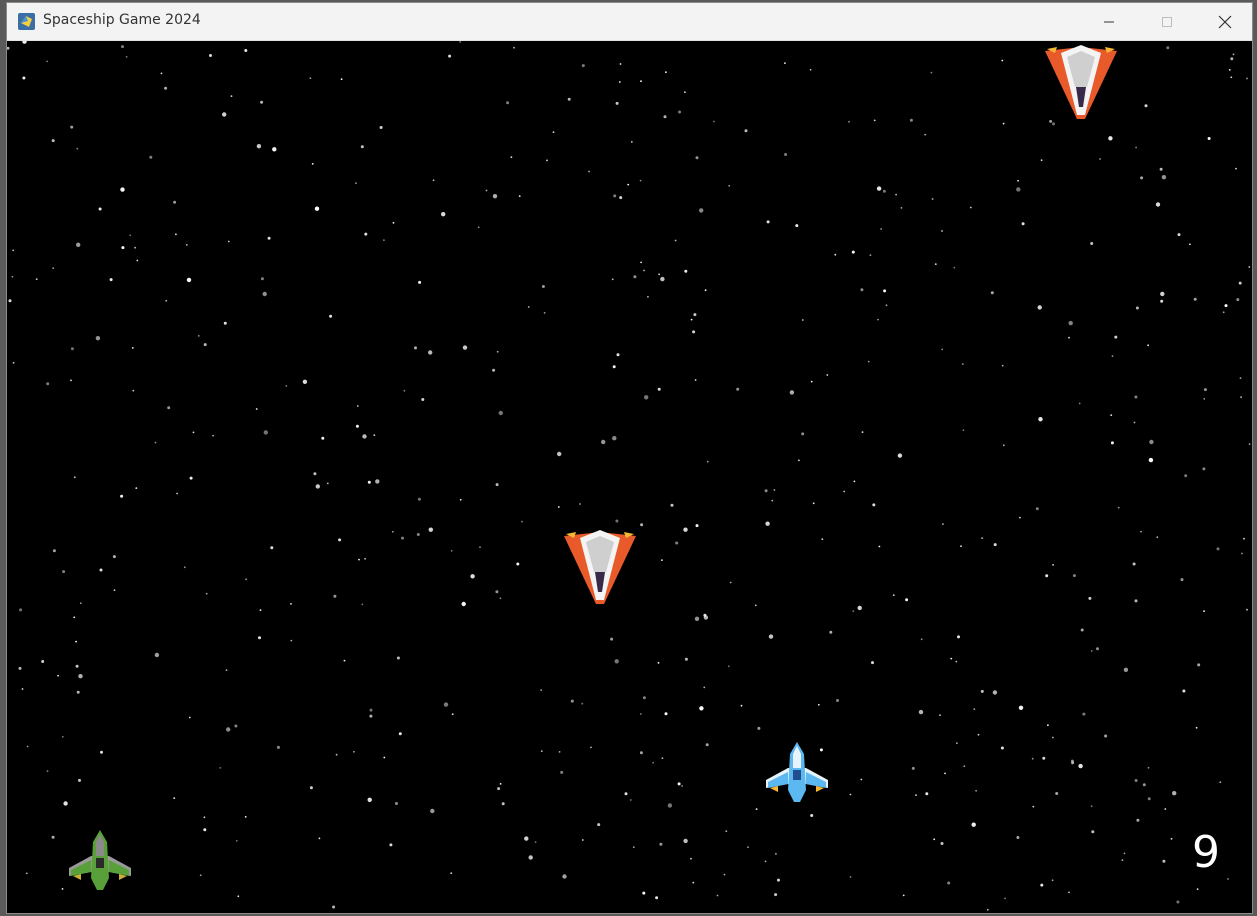  Describe the element at coordinates (629, 22) in the screenshot. I see `title-bar: Spaceship Game 2024` at that location.